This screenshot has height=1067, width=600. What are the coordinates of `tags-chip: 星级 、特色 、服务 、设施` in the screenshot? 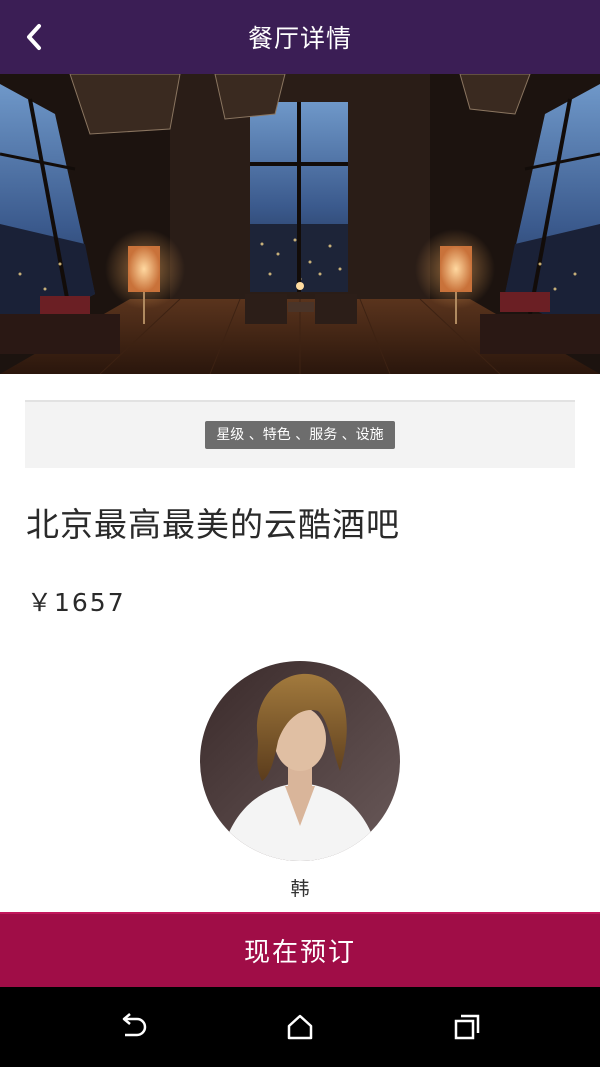 It's located at (300, 435).